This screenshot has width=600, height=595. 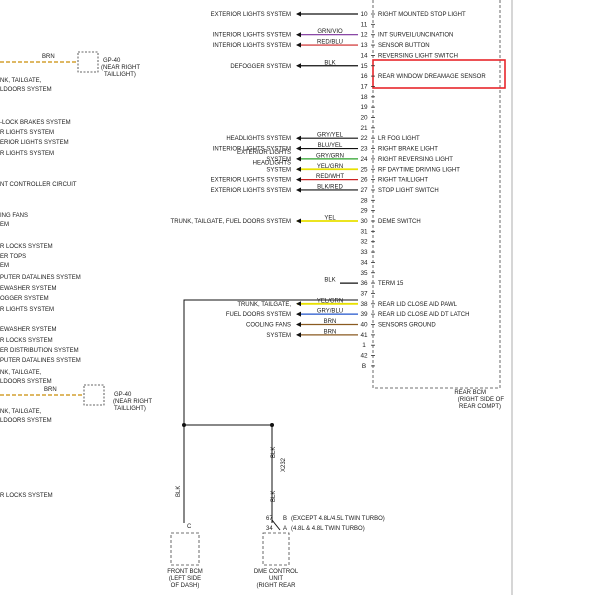 What do you see at coordinates (364, 252) in the screenshot?
I see `pin-number: 33` at bounding box center [364, 252].